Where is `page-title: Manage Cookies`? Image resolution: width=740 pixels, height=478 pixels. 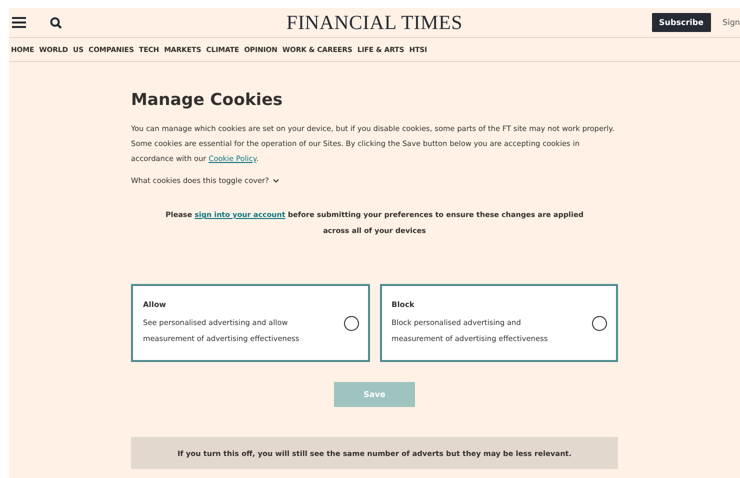
page-title: Manage Cookies is located at coordinates (207, 99).